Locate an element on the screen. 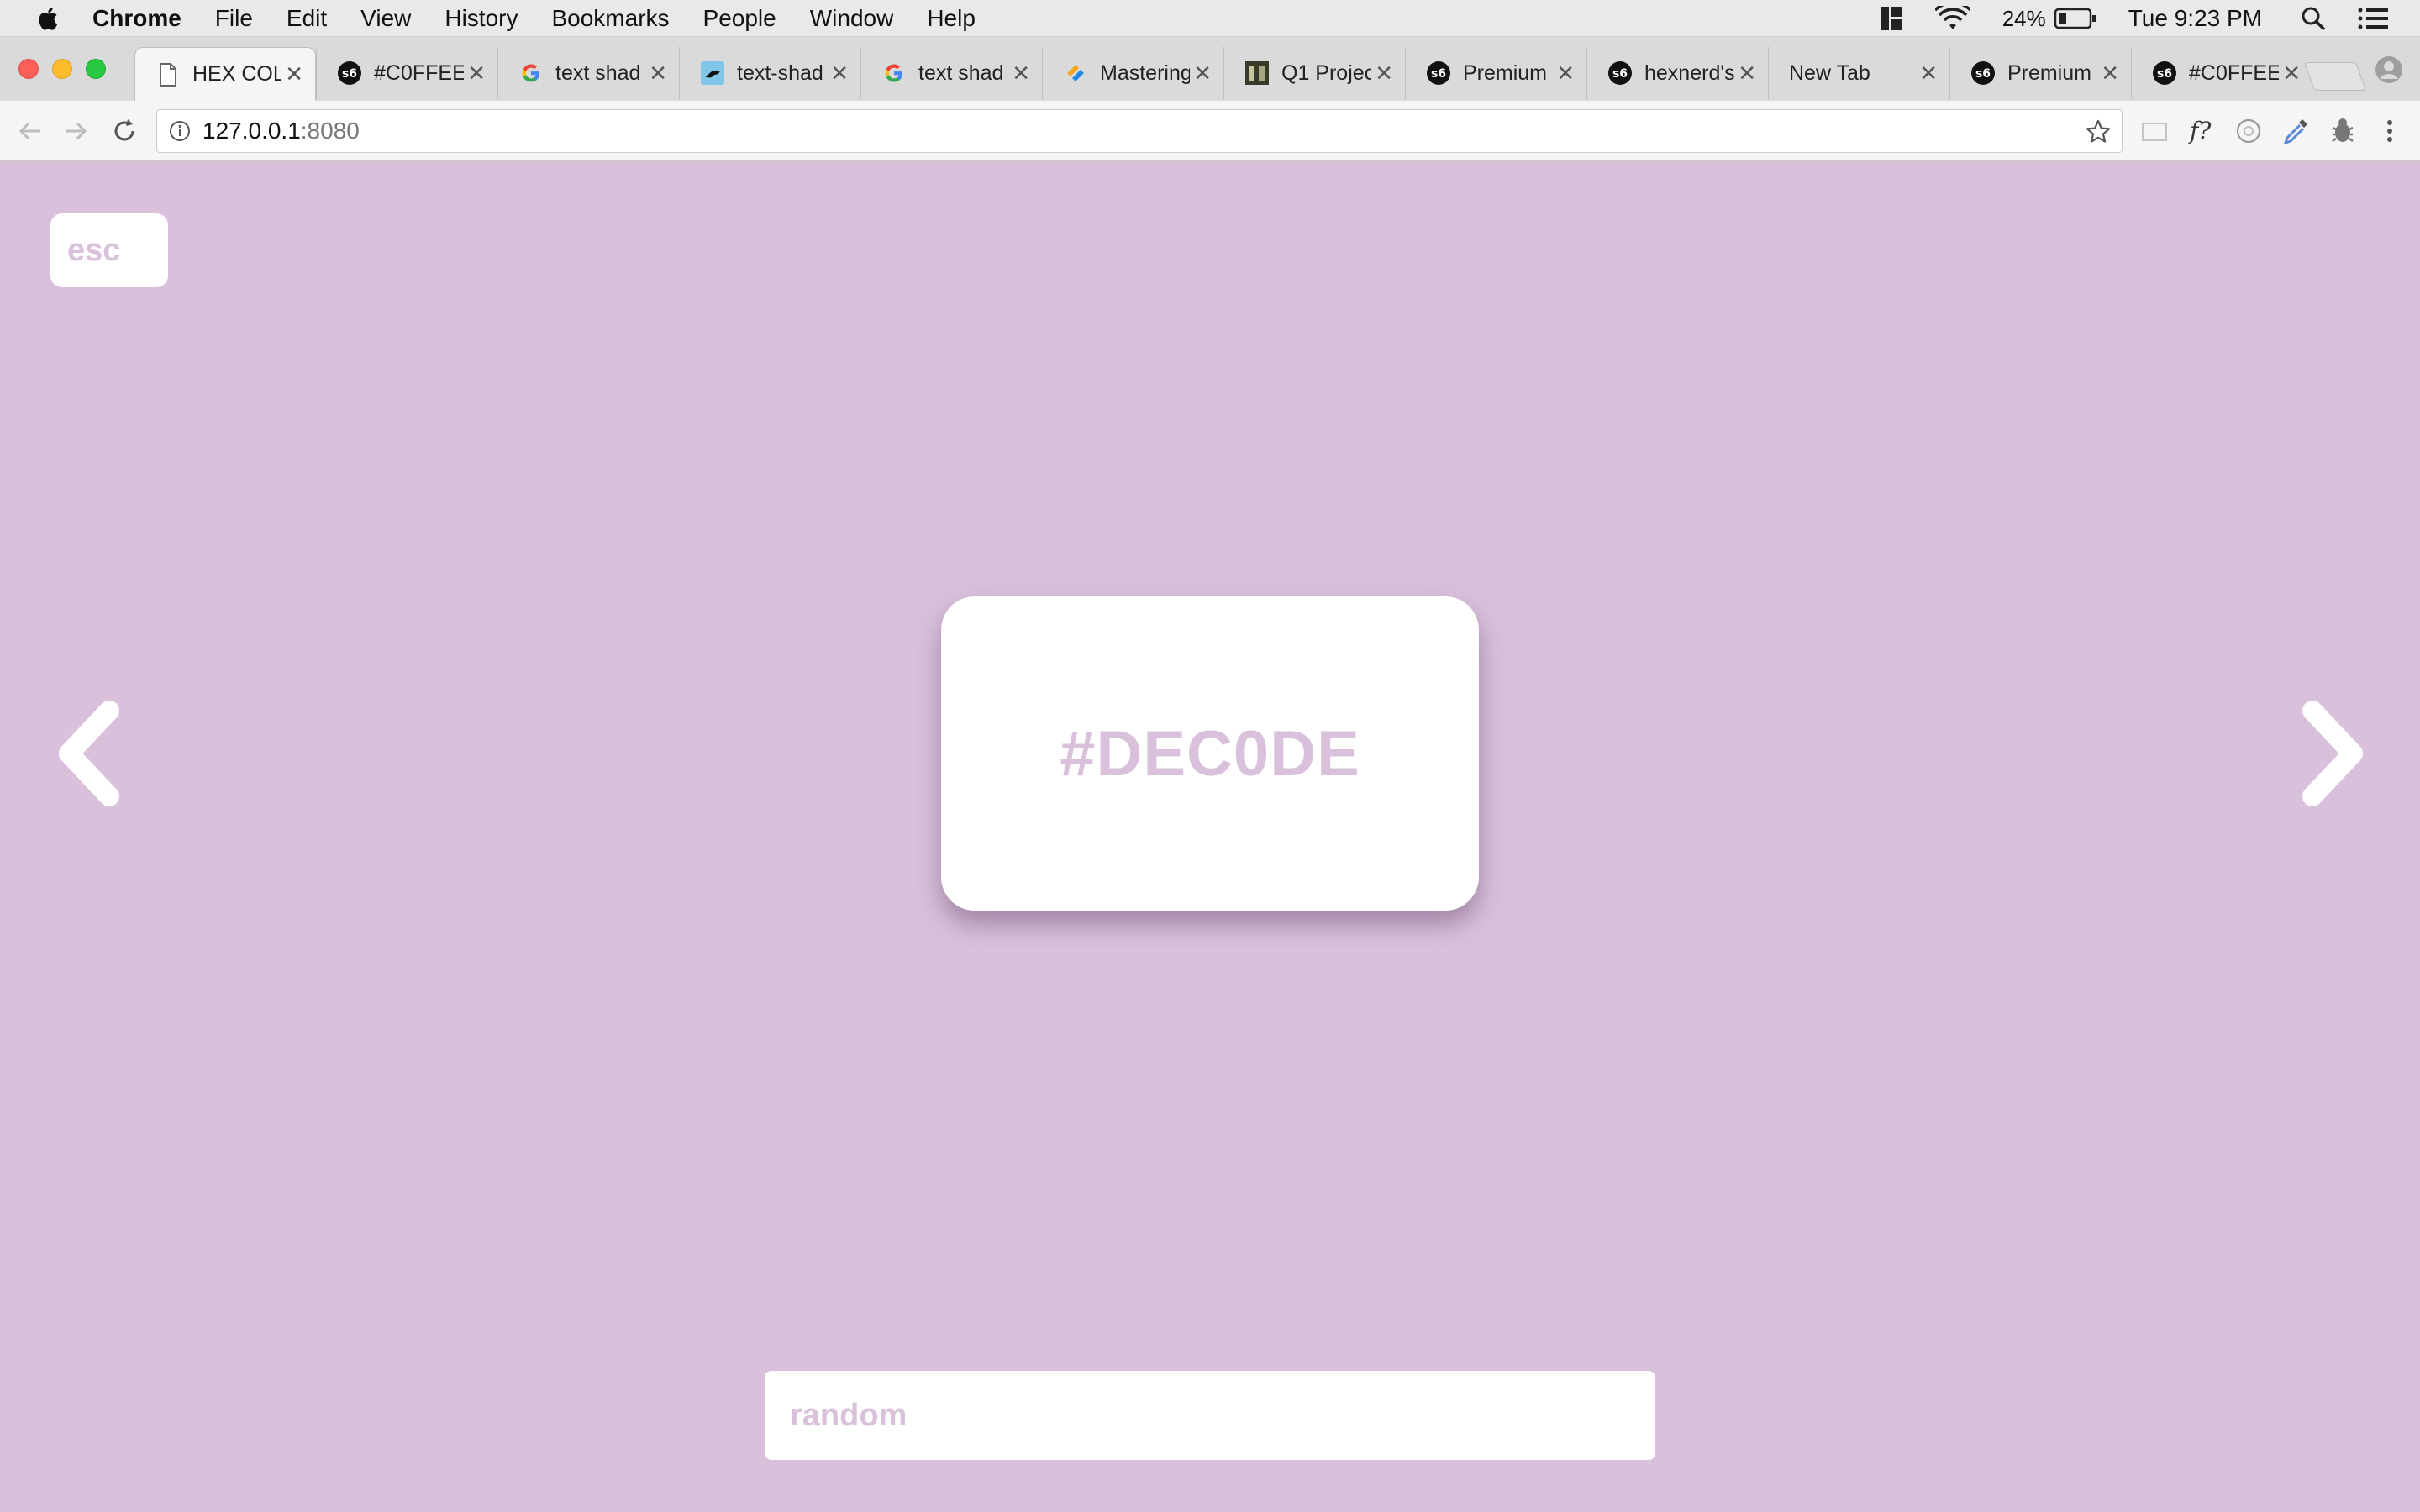  window-close-button is located at coordinates (28, 69).